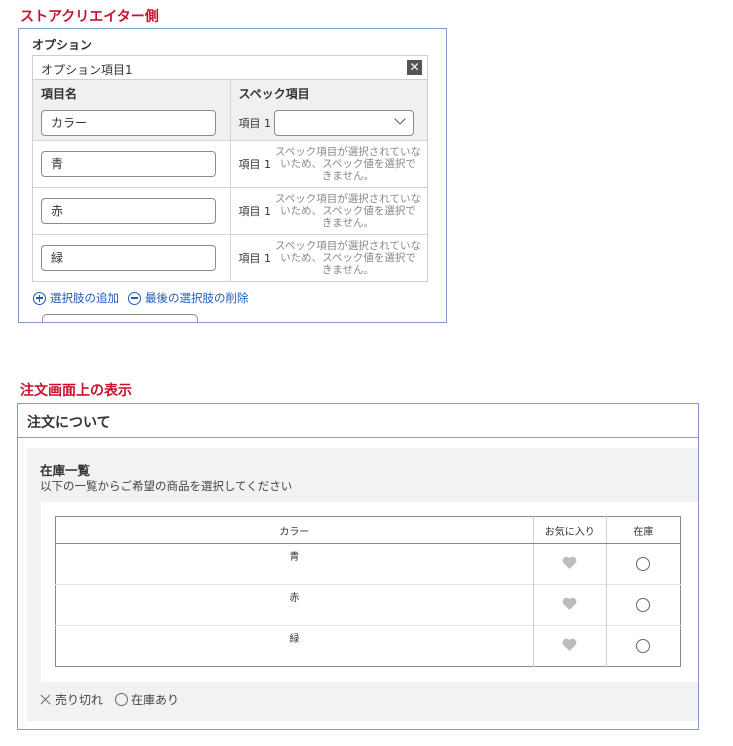 The width and height of the screenshot is (733, 746). I want to click on option-row: 青 項目 1 スペック項目が選択されていないため、スペック値を選択できません。, so click(230, 163).